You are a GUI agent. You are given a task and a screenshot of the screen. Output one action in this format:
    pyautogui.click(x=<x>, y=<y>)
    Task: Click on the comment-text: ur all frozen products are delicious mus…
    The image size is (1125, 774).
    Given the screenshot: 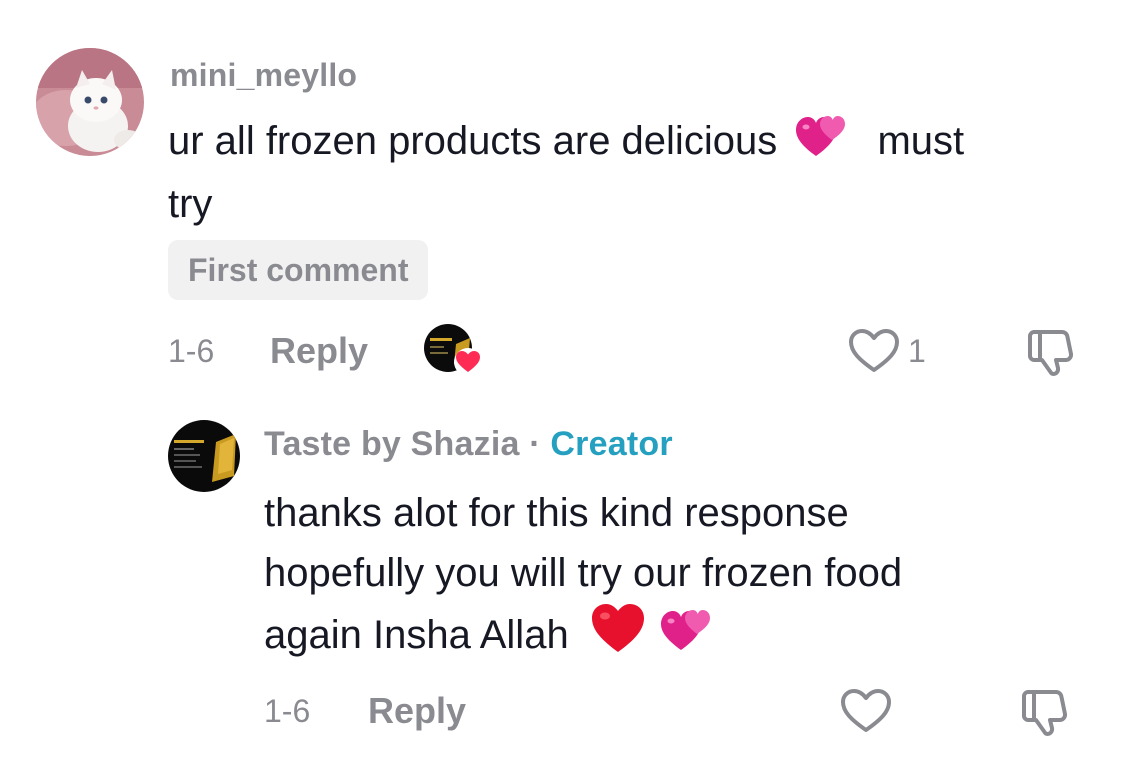 What is the action you would take?
    pyautogui.click(x=633, y=144)
    